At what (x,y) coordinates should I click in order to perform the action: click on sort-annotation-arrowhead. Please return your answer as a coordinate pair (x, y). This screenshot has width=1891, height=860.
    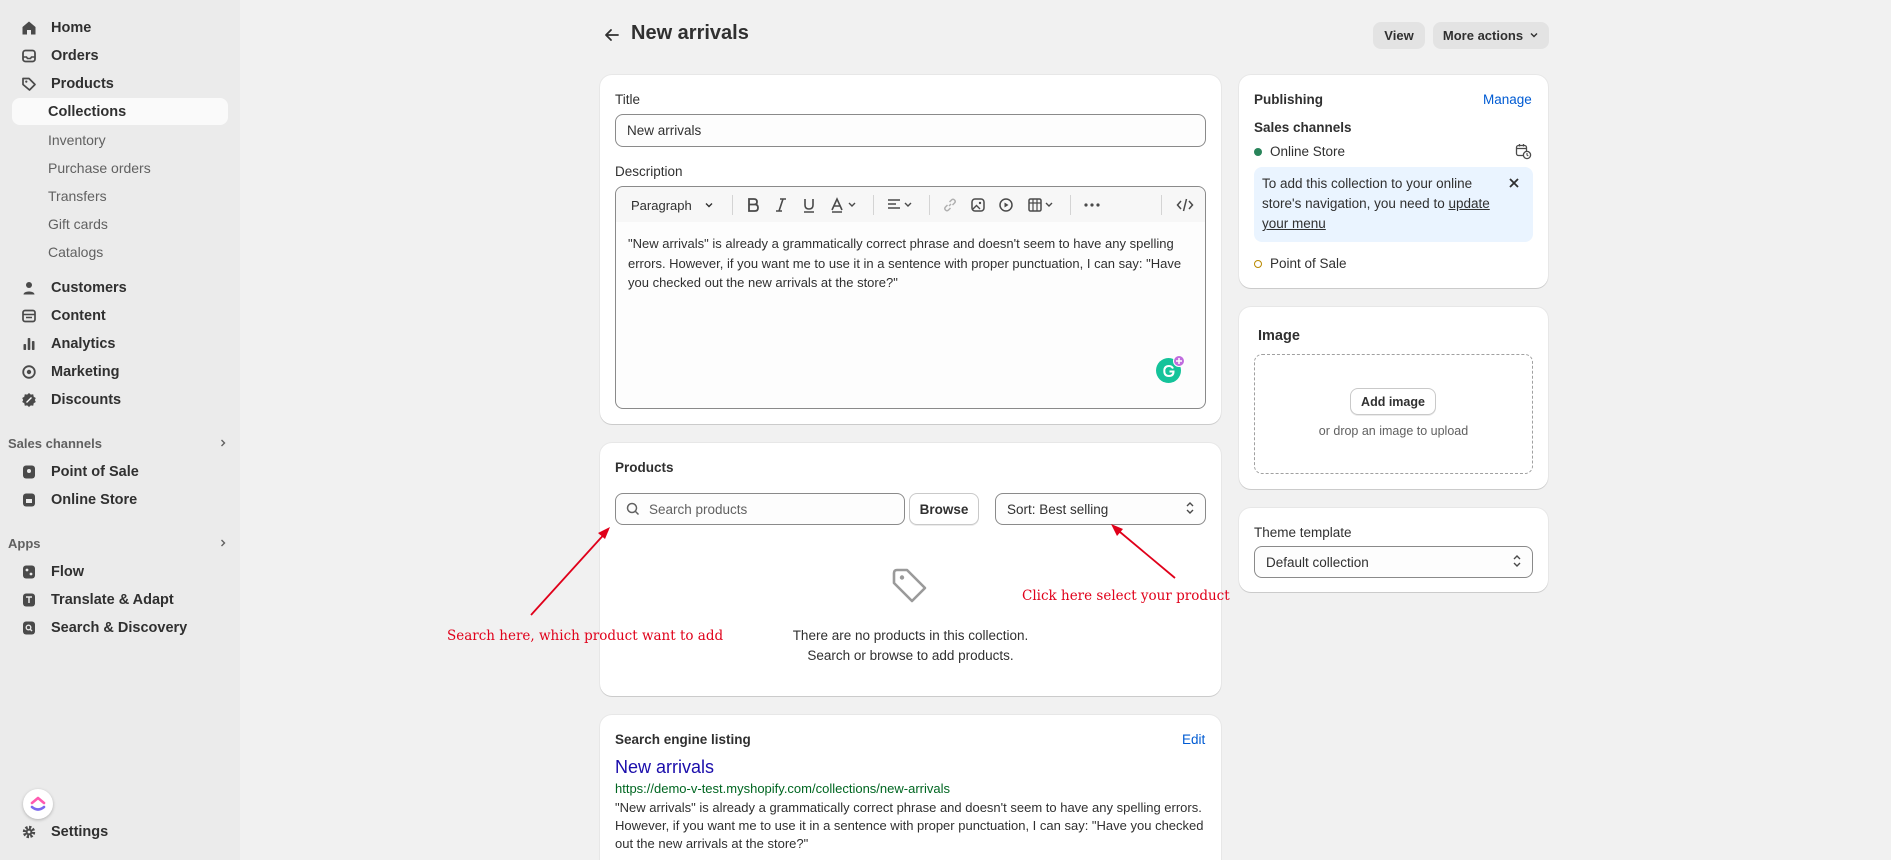
    Looking at the image, I should click on (1117, 530).